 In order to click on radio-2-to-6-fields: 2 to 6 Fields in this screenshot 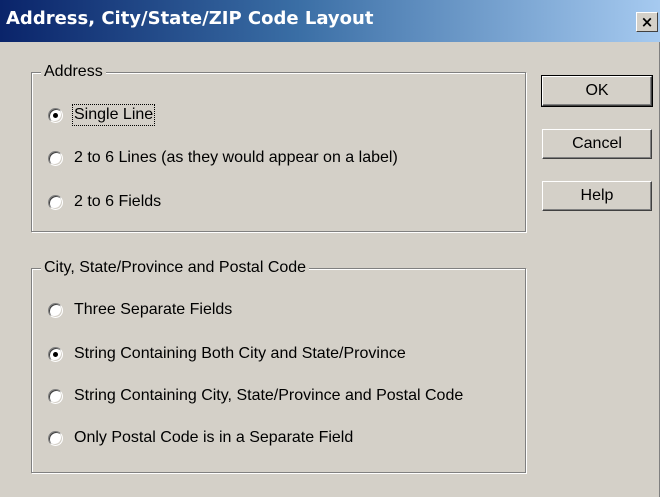, I will do `click(104, 202)`.